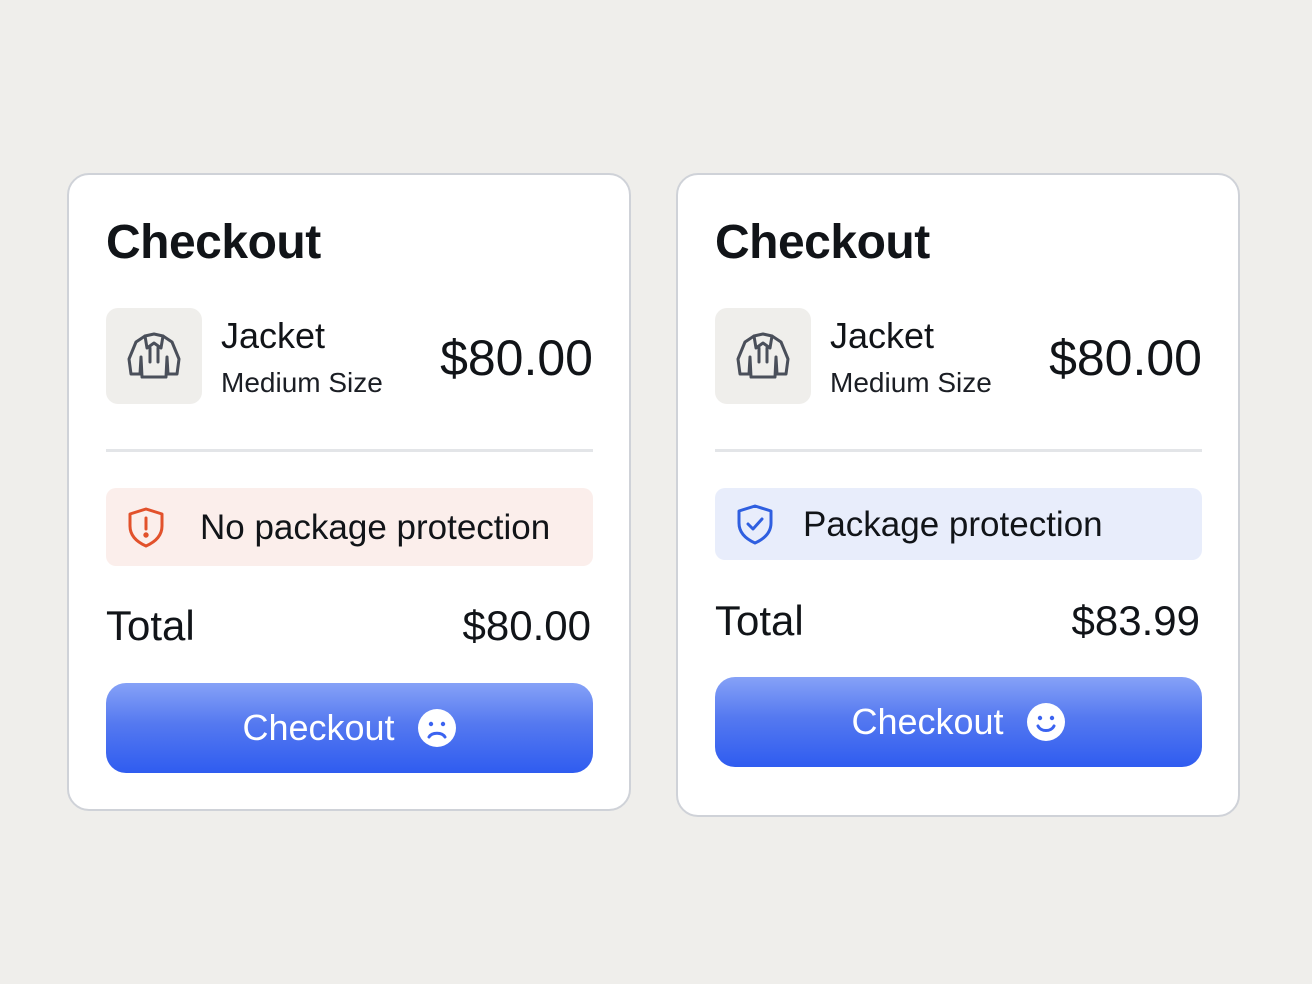  Describe the element at coordinates (146, 527) in the screenshot. I see `shield-alert-icon` at that location.